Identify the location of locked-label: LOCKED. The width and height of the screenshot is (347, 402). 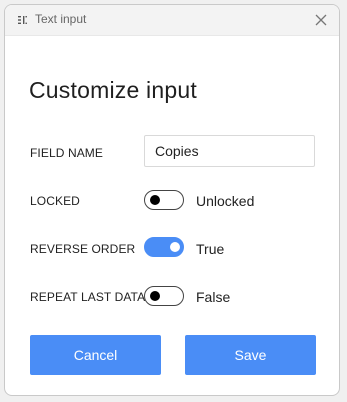
(55, 201).